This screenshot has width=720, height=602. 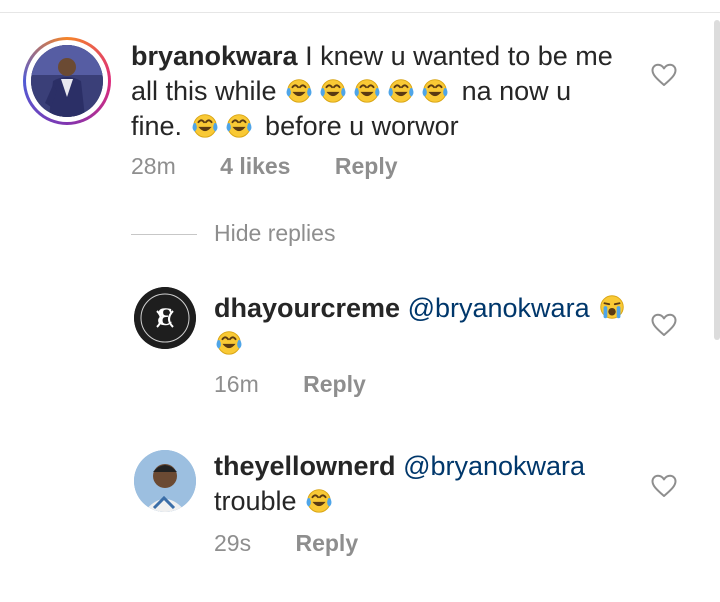 I want to click on username-theyellownerd: theyellownerd, so click(x=305, y=466).